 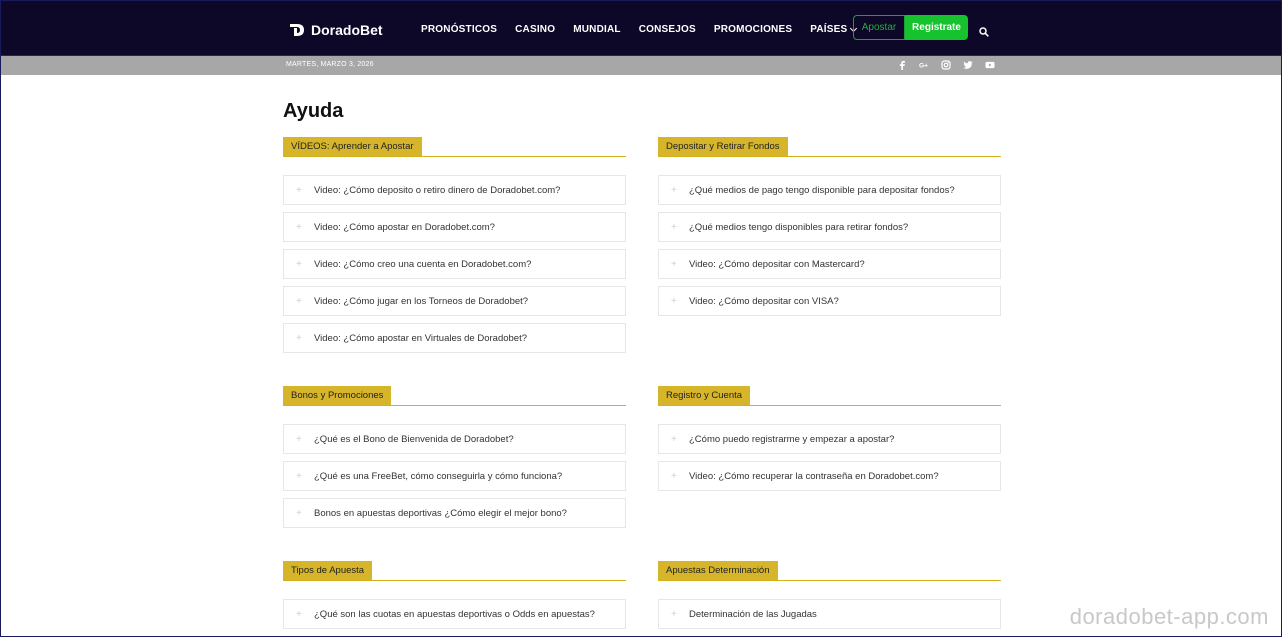 I want to click on nav-paises-label: PAÍSES, so click(x=829, y=29).